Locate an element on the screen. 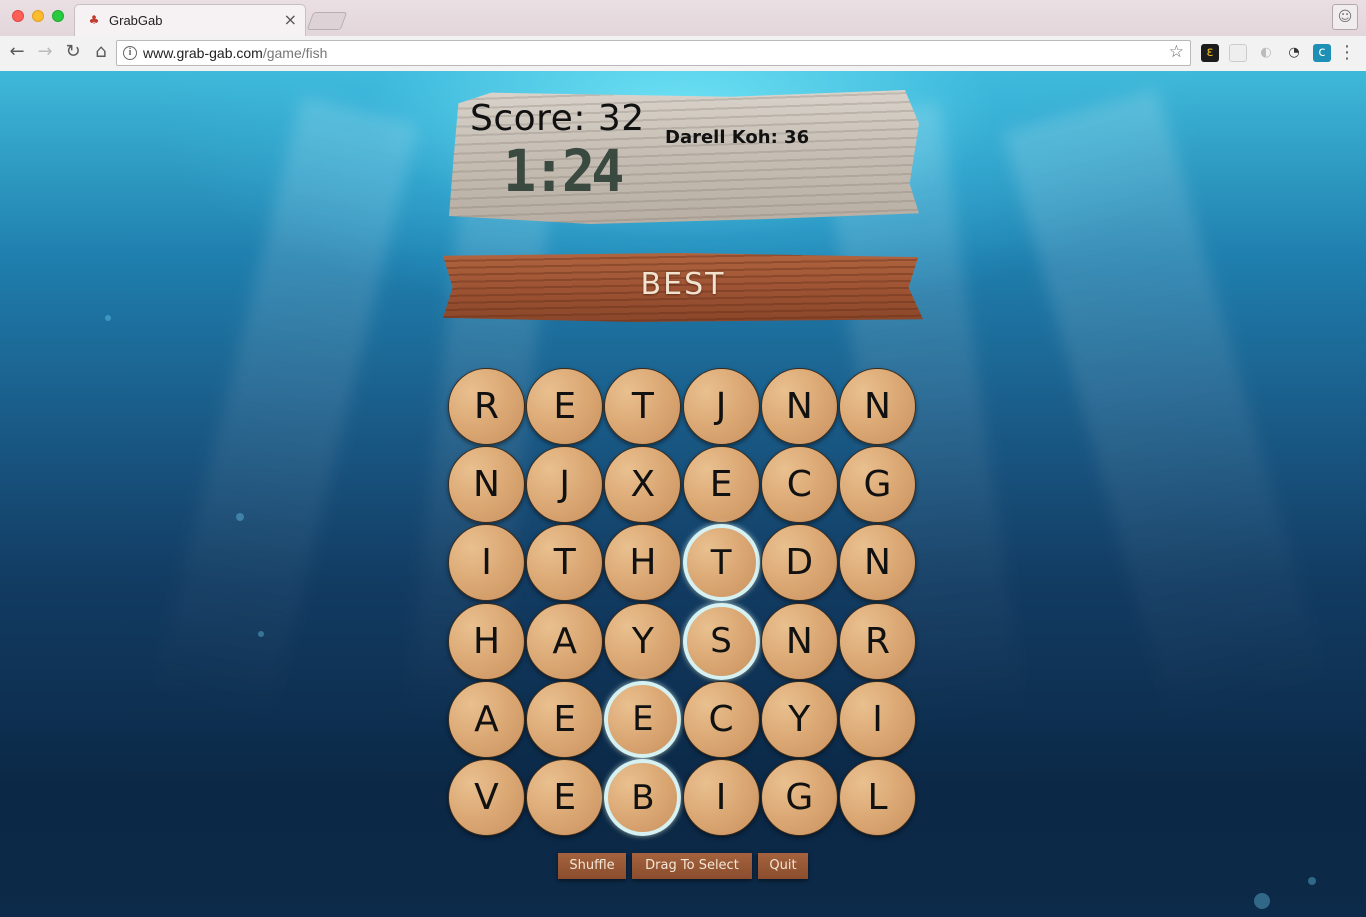  letter-tile: V is located at coordinates (486, 797).